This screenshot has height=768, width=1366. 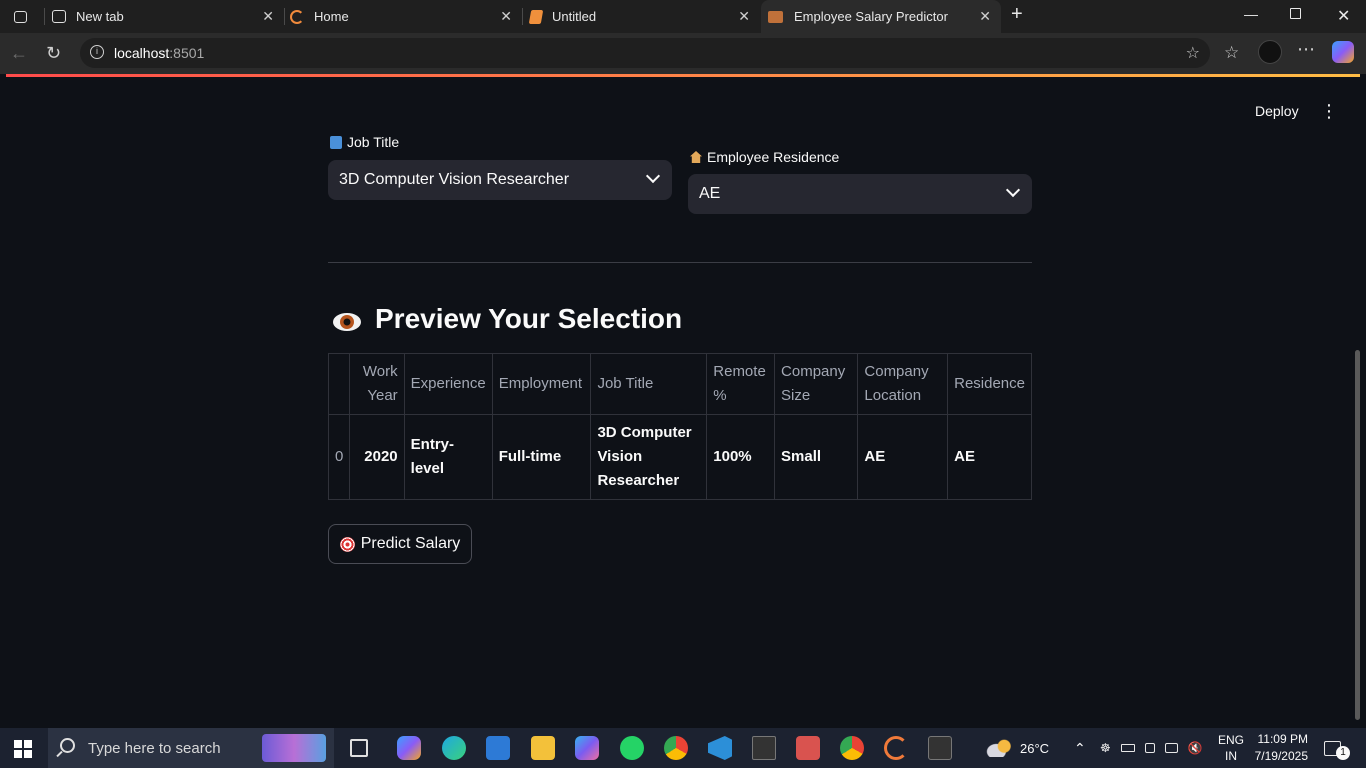 I want to click on notebook-icon, so click(x=536, y=16).